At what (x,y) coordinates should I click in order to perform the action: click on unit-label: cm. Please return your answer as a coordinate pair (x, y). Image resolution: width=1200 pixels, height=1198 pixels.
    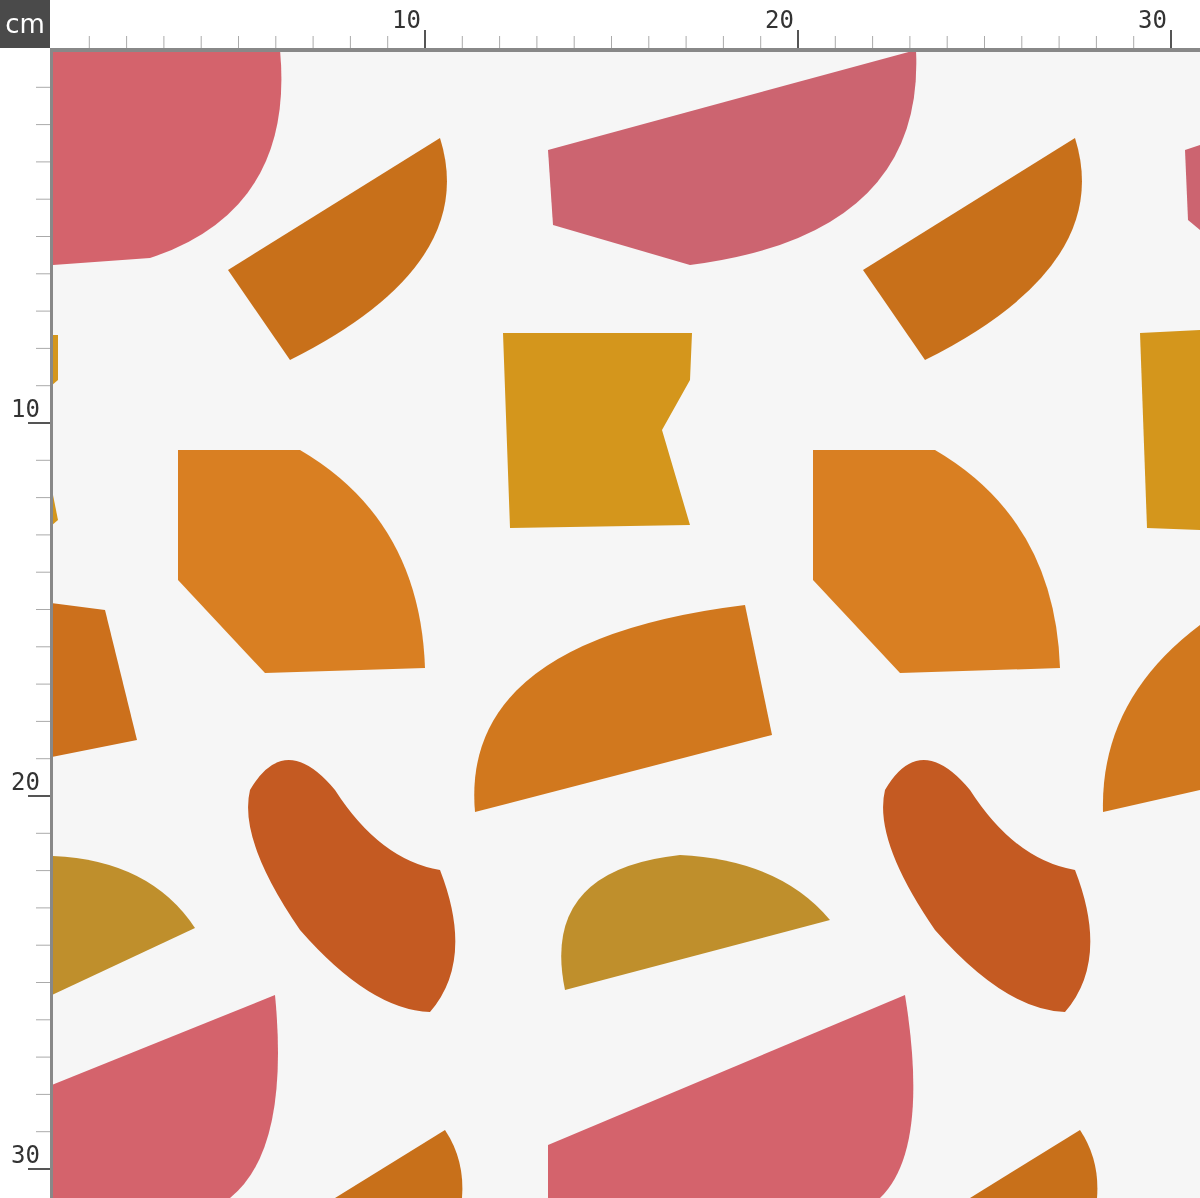
    Looking at the image, I should click on (25, 24).